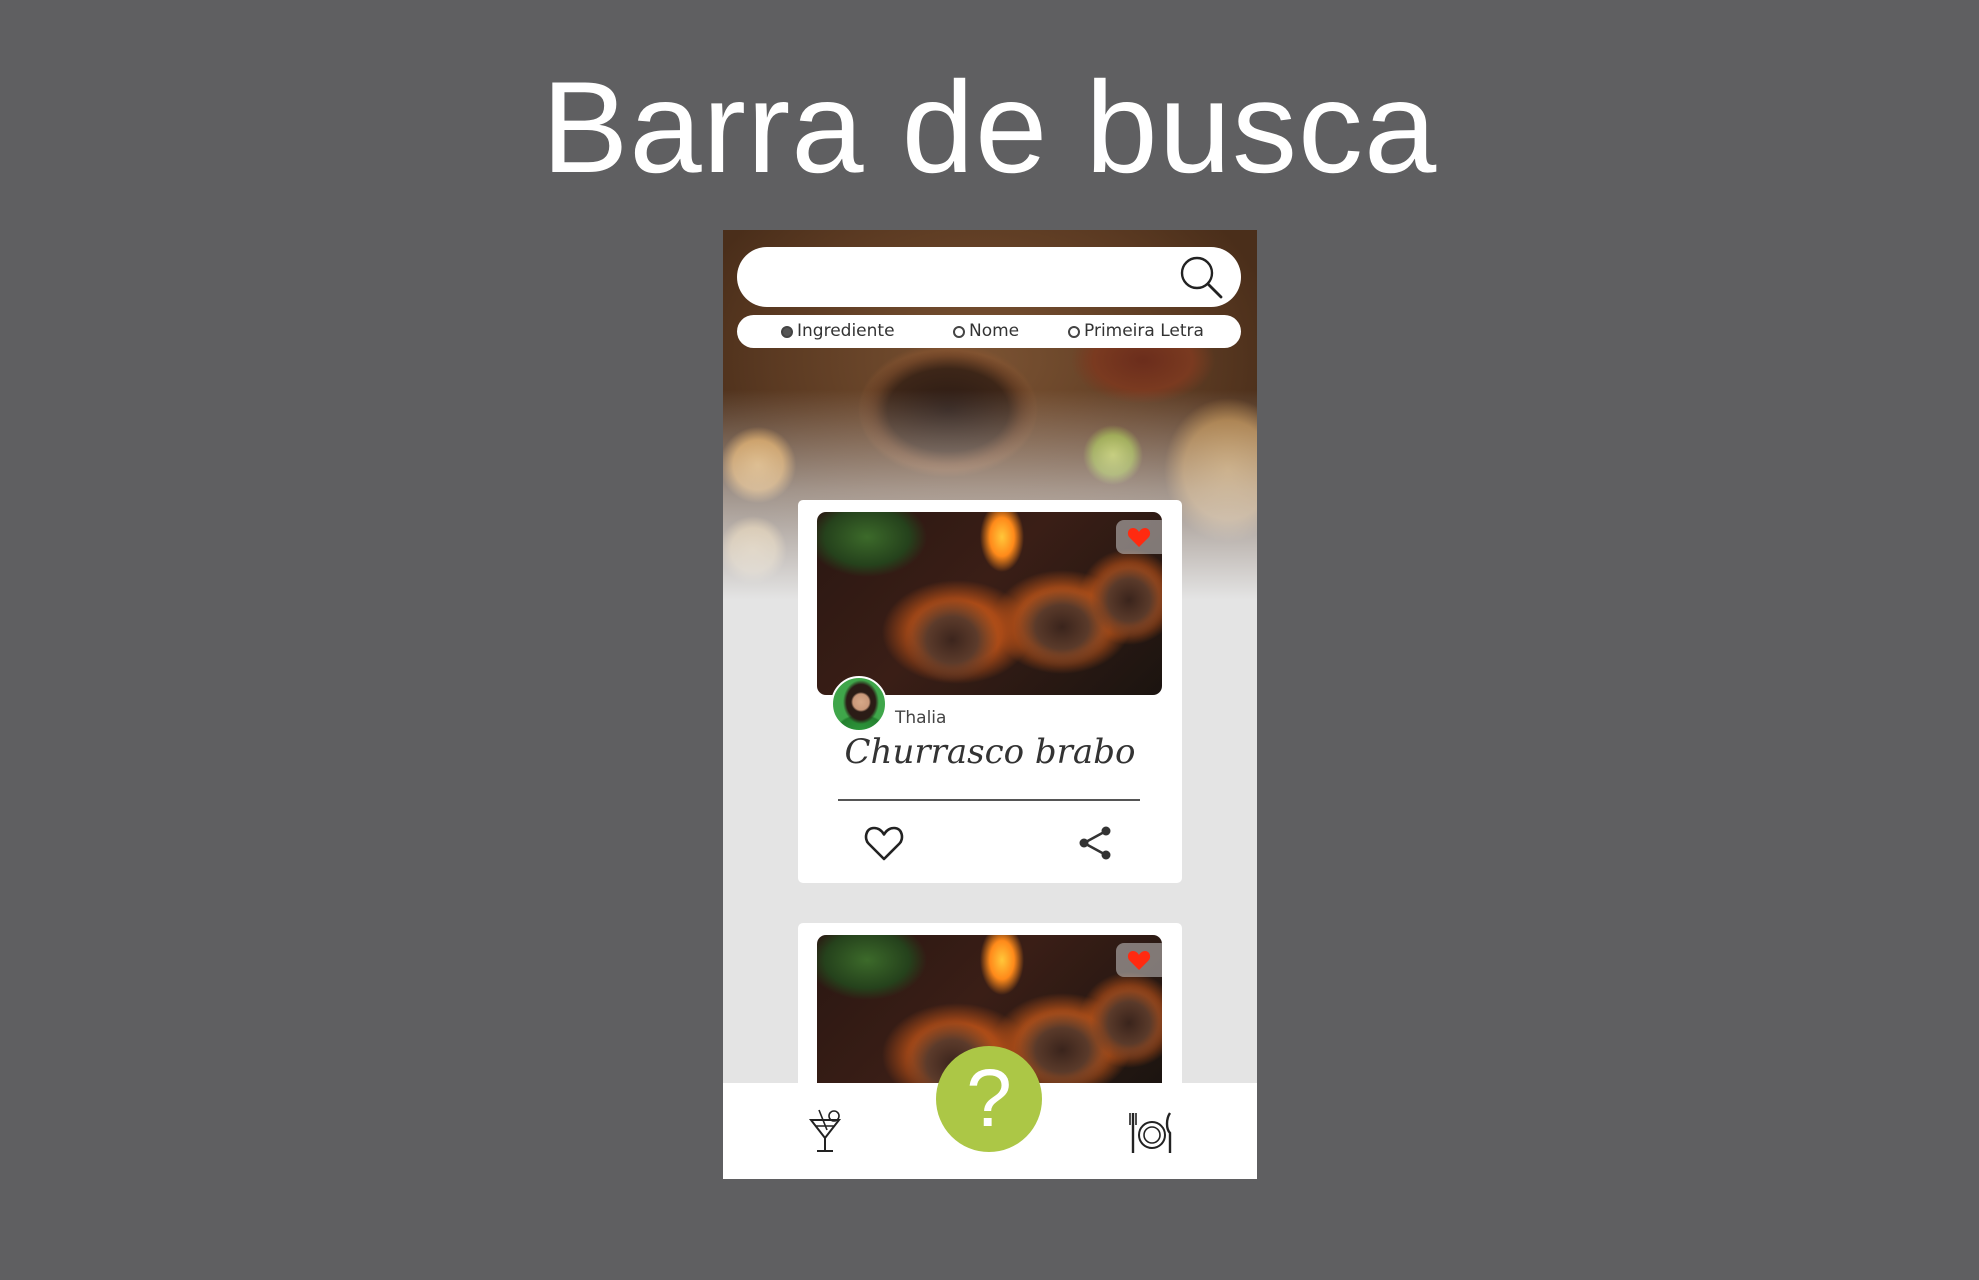 The height and width of the screenshot is (1280, 1979). What do you see at coordinates (1095, 843) in the screenshot?
I see `share-icon` at bounding box center [1095, 843].